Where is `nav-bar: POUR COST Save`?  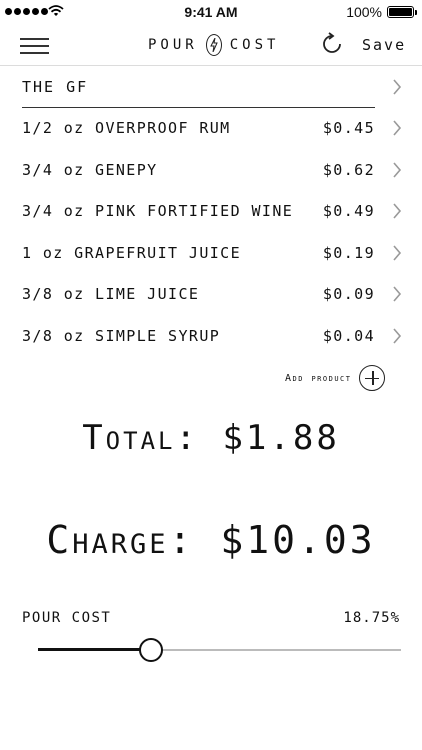
nav-bar: POUR COST Save is located at coordinates (211, 45).